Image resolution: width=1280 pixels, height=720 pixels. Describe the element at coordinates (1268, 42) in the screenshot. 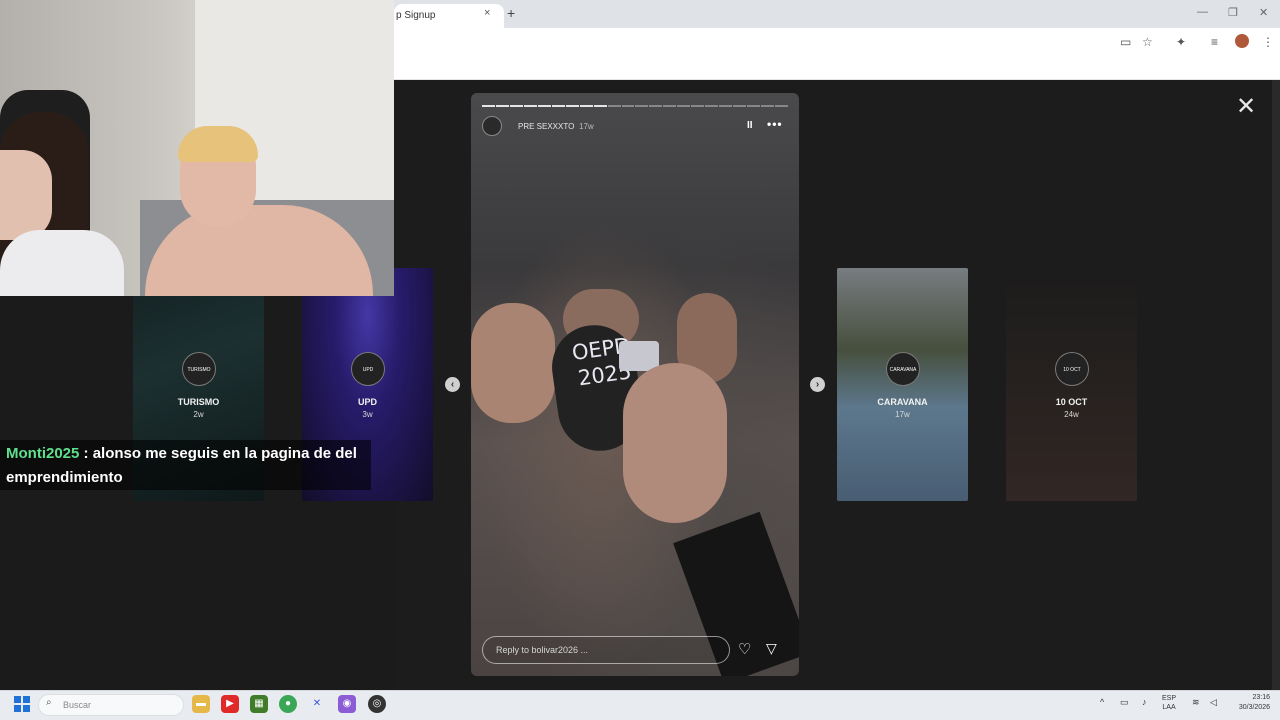

I see `browser-menu-icon: ⋮` at that location.